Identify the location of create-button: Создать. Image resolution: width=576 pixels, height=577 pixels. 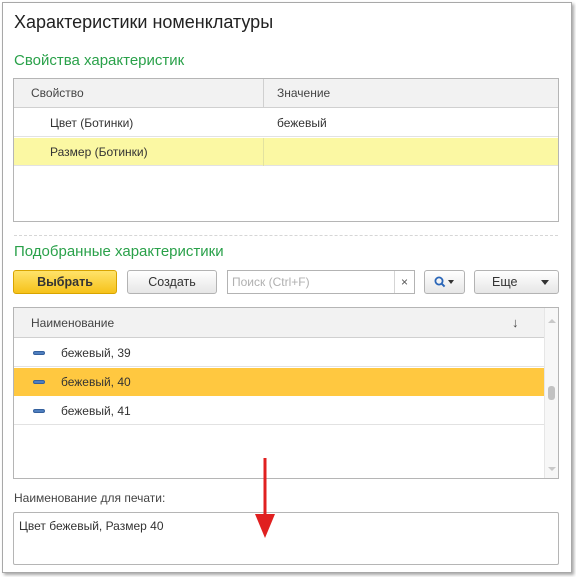
(172, 282).